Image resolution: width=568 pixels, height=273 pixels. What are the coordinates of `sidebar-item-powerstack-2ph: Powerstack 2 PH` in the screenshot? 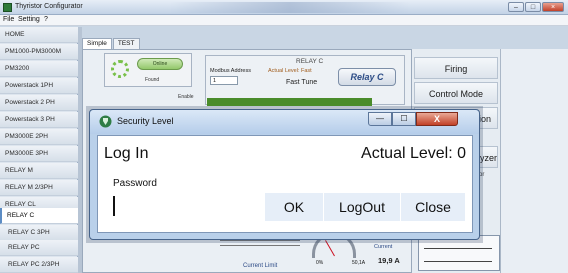 It's located at (39, 103).